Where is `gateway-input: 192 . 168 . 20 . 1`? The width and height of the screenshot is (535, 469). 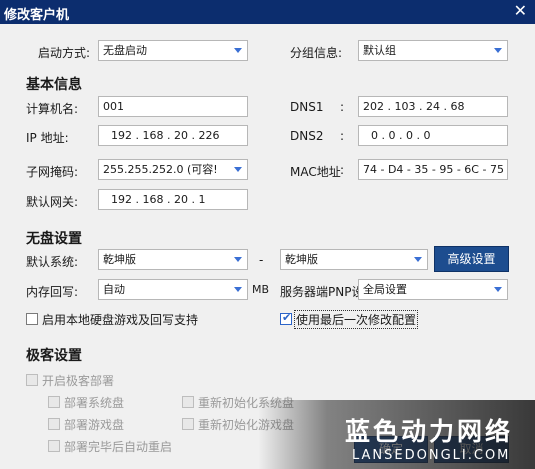
gateway-input: 192 . 168 . 20 . 1 is located at coordinates (173, 199).